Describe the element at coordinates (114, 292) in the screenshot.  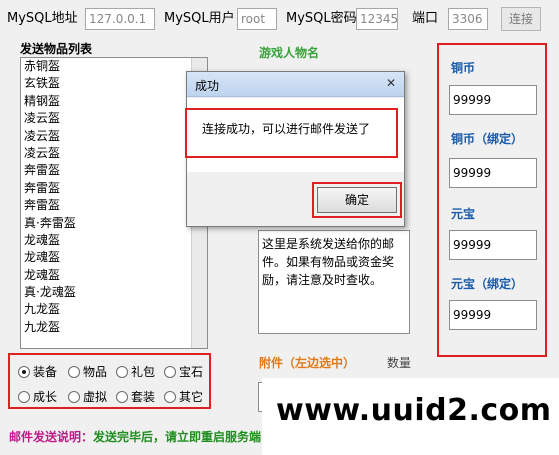
I see `list-item: 真·龙魂盔` at that location.